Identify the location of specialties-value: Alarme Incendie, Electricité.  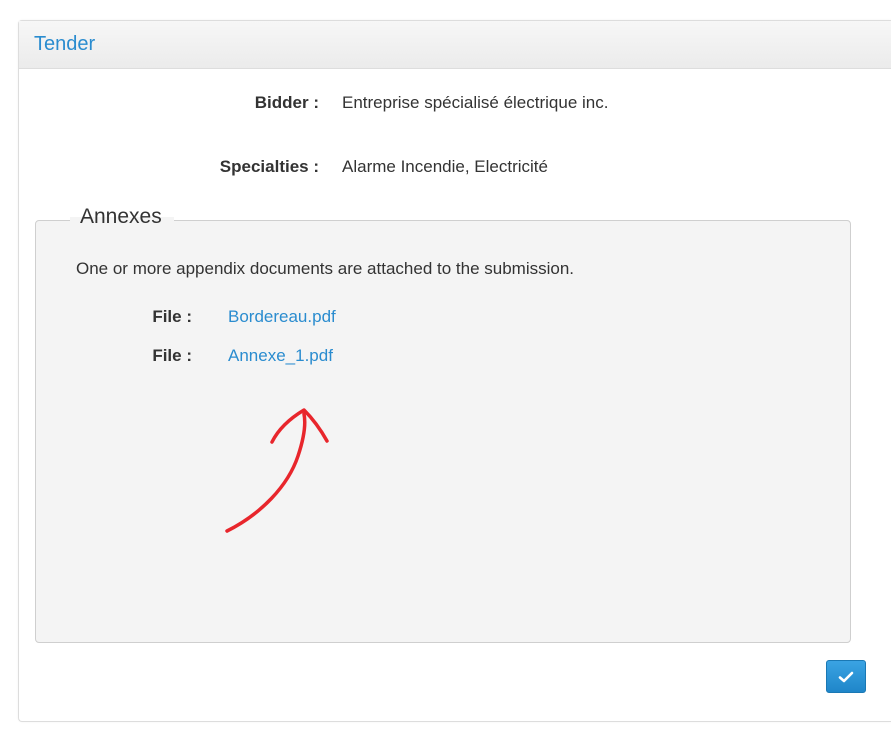
(445, 166).